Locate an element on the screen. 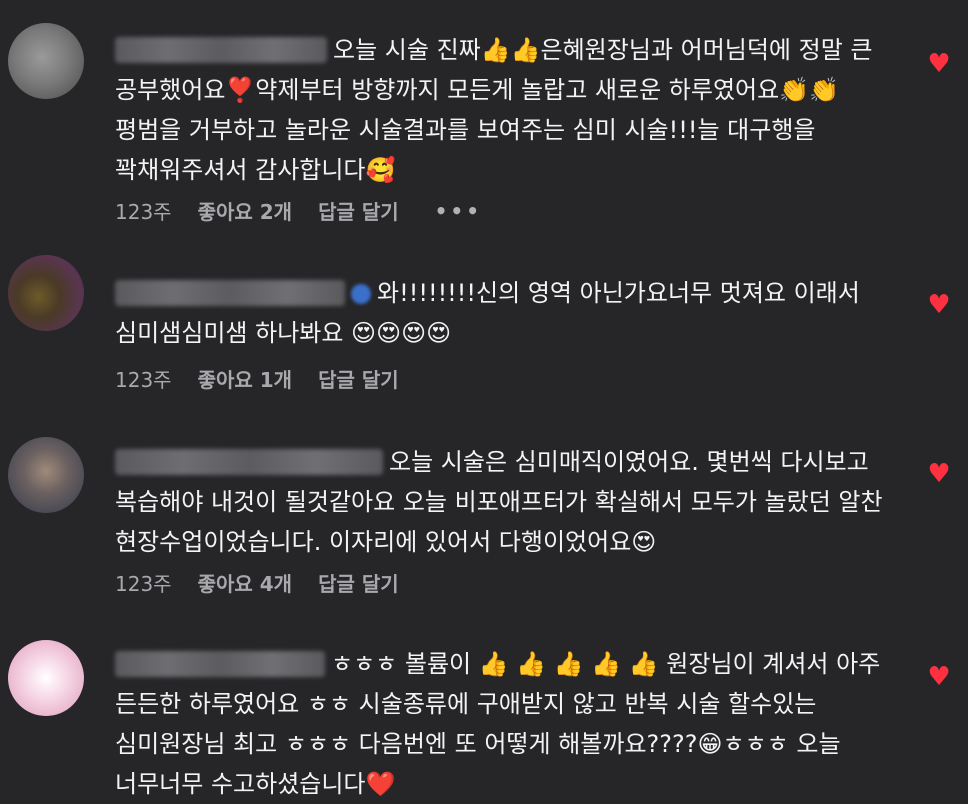  like-count: 좋아요 1개 is located at coordinates (245, 378).